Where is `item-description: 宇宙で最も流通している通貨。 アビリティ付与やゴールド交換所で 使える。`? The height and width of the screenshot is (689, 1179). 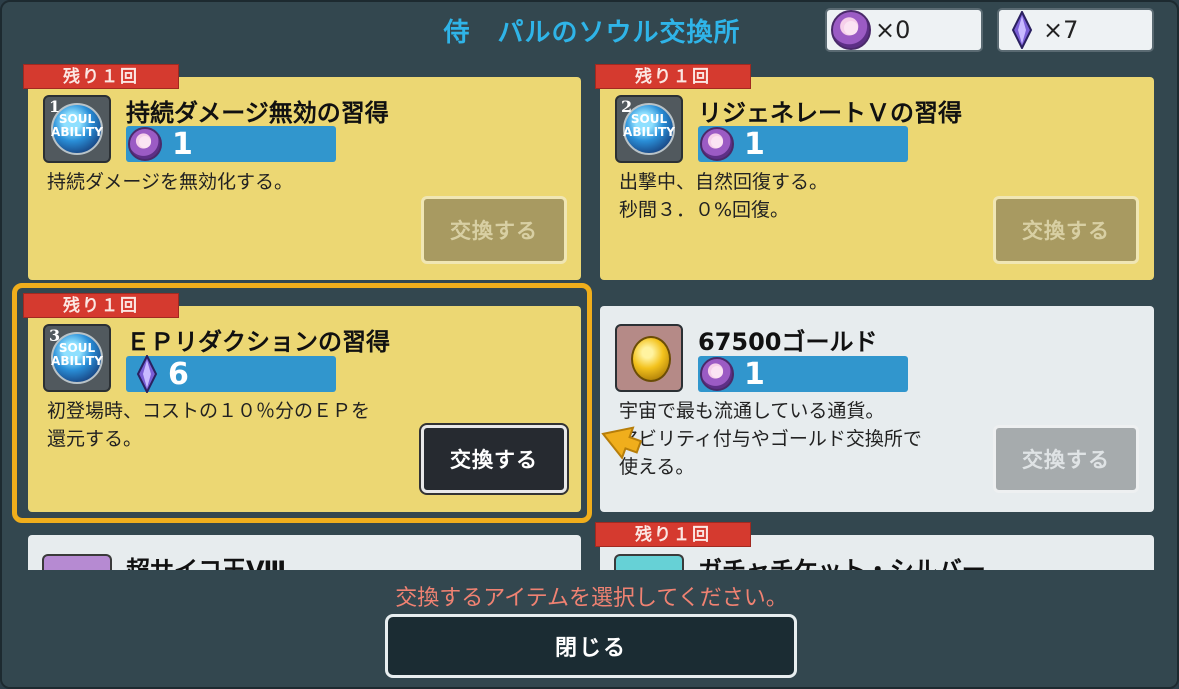
item-description: 宇宙で最も流通している通貨。 アビリティ付与やゴールド交換所で 使える。 is located at coordinates (770, 439).